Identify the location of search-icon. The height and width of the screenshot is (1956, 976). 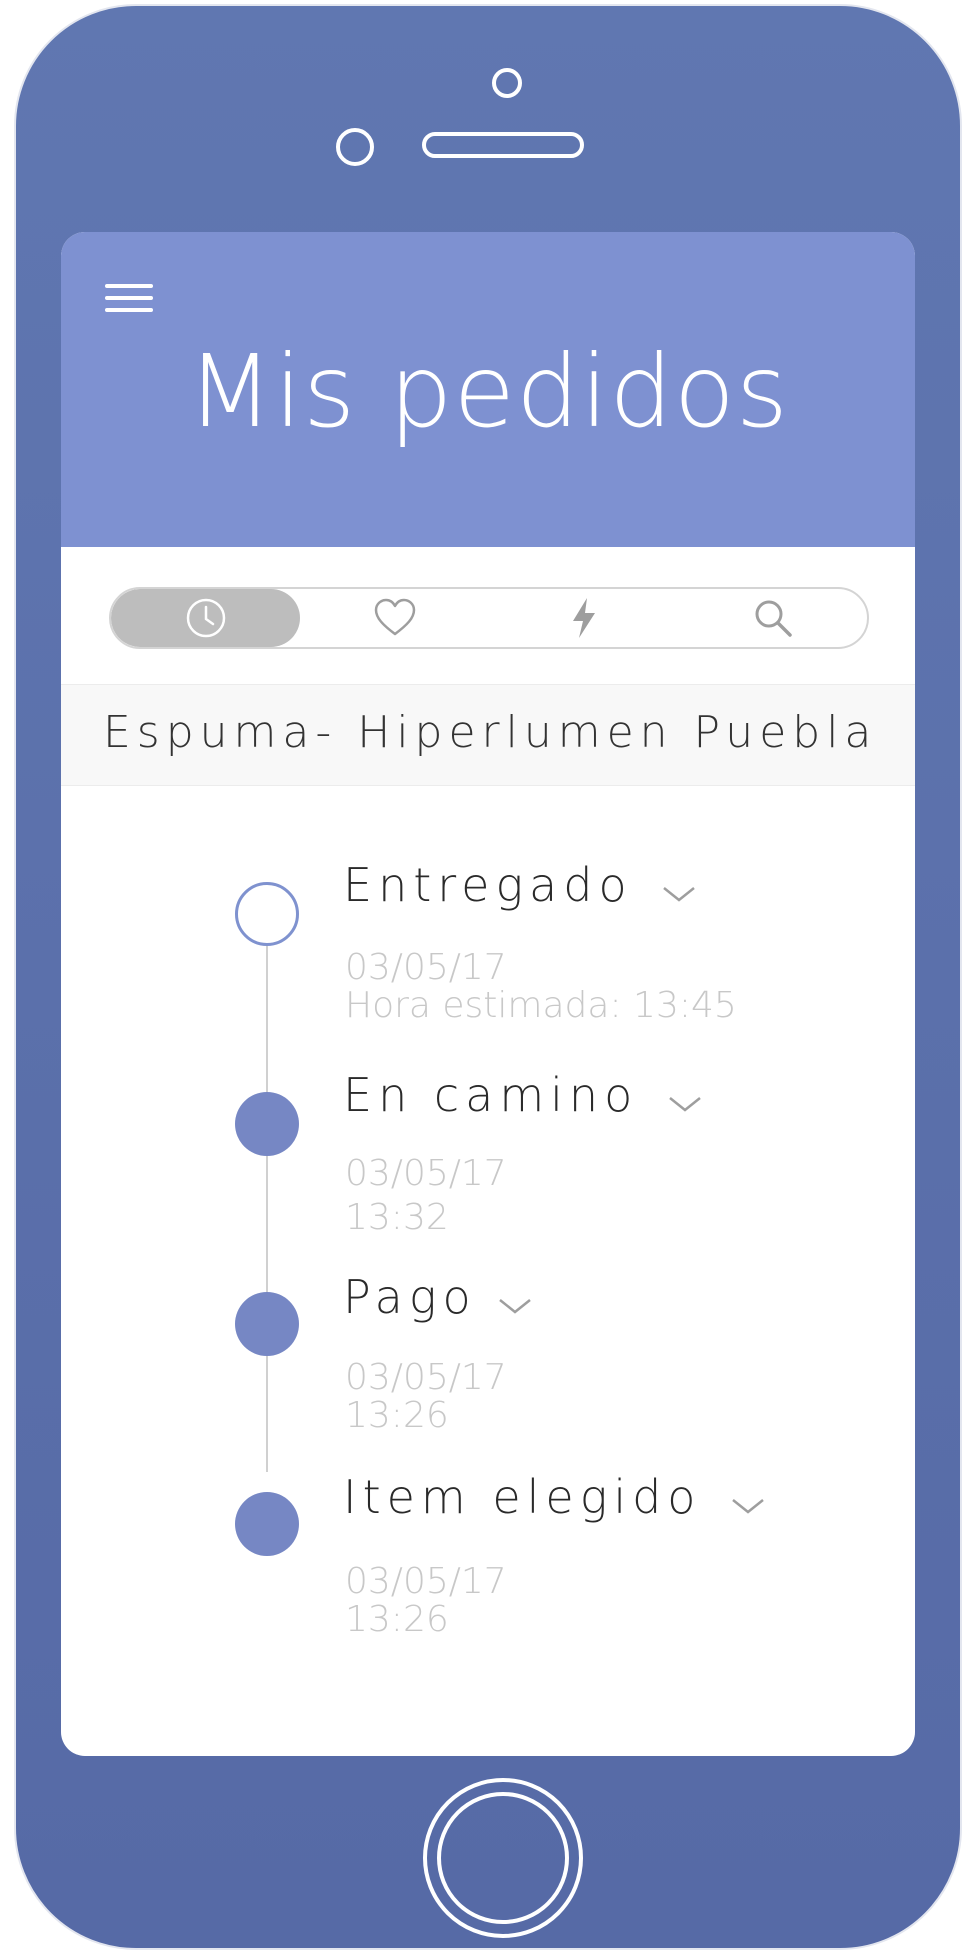
(773, 618).